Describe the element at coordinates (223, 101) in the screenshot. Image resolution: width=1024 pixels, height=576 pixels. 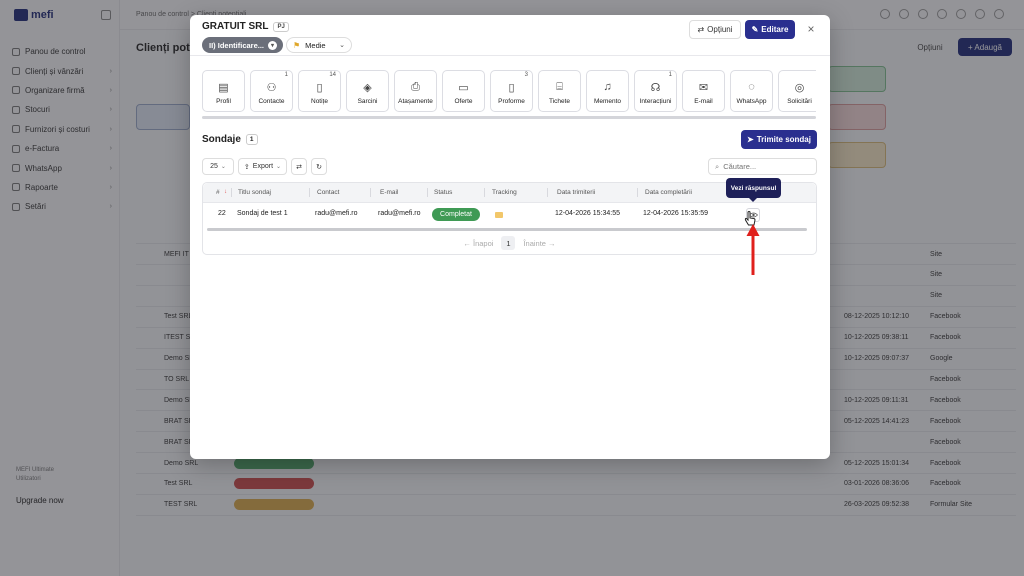
I see `tab-label: Profil` at that location.